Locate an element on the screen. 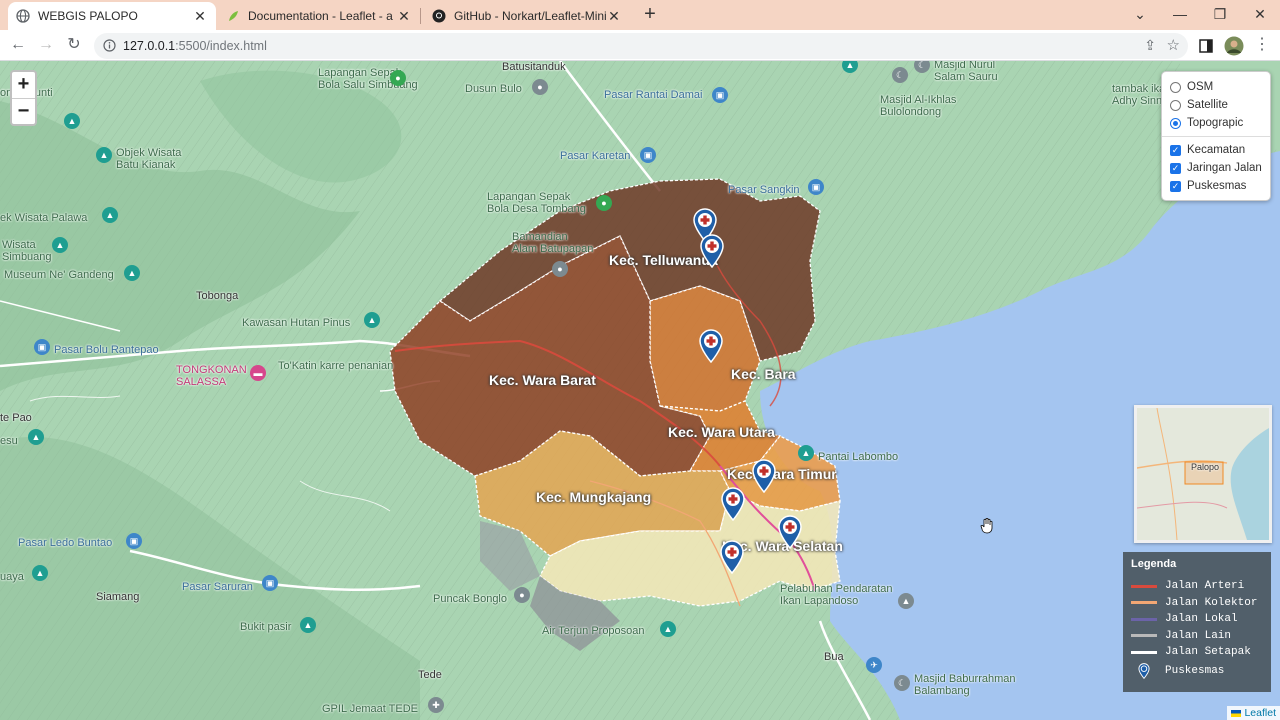 This screenshot has width=1280, height=720. menu-icon: ⋮ is located at coordinates (1262, 46).